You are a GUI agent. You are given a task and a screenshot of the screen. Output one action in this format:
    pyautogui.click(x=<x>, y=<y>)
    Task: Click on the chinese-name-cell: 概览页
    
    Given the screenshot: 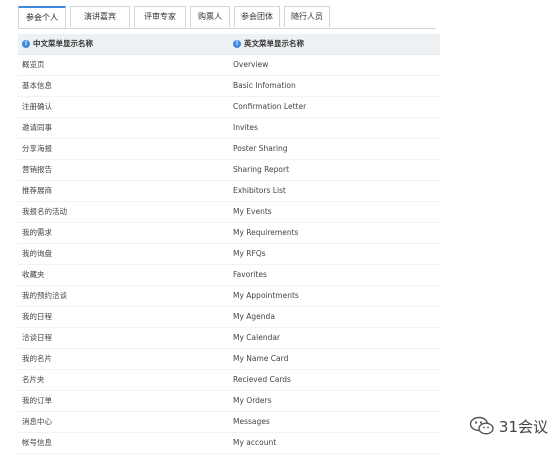 What is the action you would take?
    pyautogui.click(x=33, y=64)
    